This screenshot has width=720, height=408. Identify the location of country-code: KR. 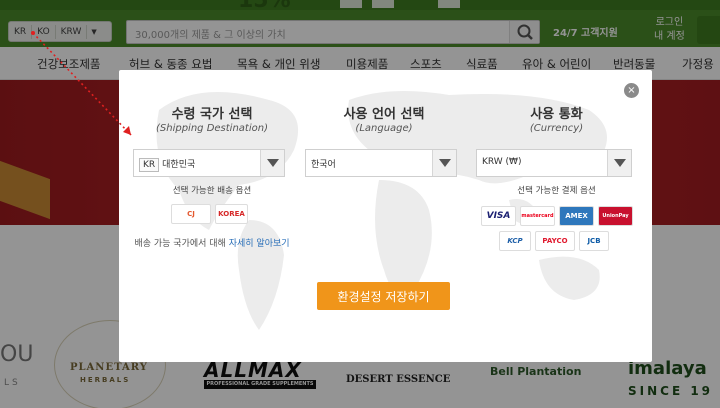
(149, 165).